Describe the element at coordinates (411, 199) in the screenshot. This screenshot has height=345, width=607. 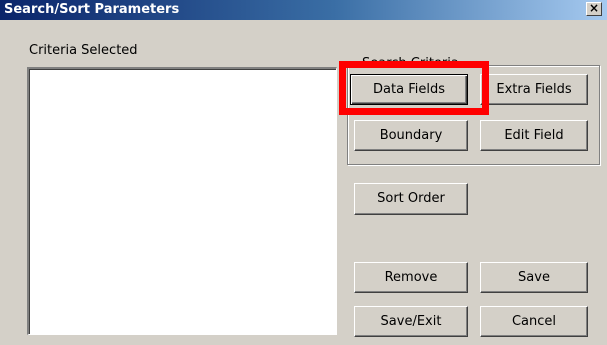
I see `sort-order-button: Sort Order` at that location.